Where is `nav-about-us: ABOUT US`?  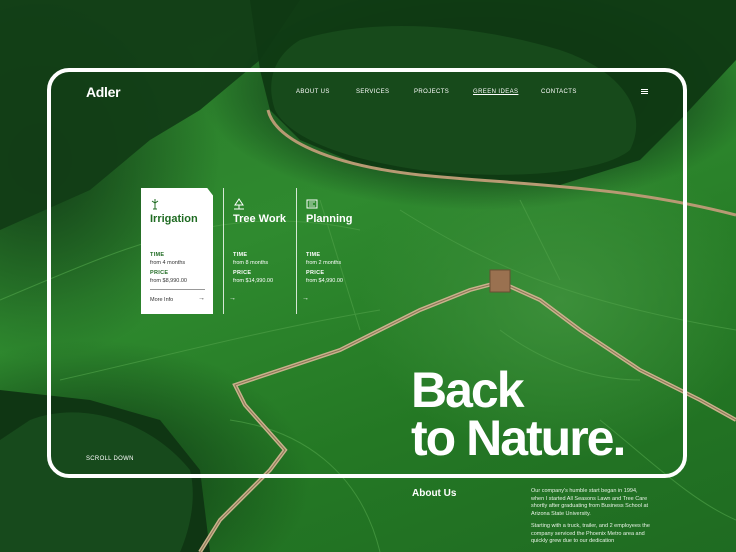 nav-about-us: ABOUT US is located at coordinates (326, 92).